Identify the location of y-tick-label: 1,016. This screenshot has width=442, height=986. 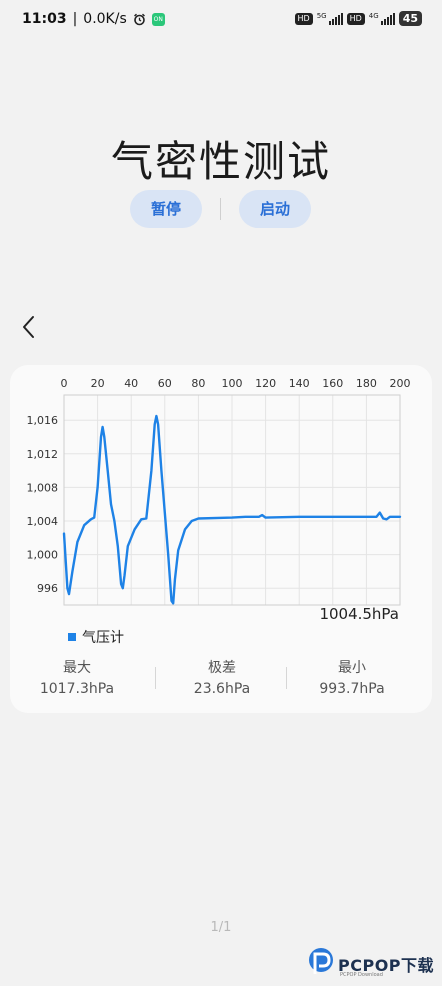
(43, 420).